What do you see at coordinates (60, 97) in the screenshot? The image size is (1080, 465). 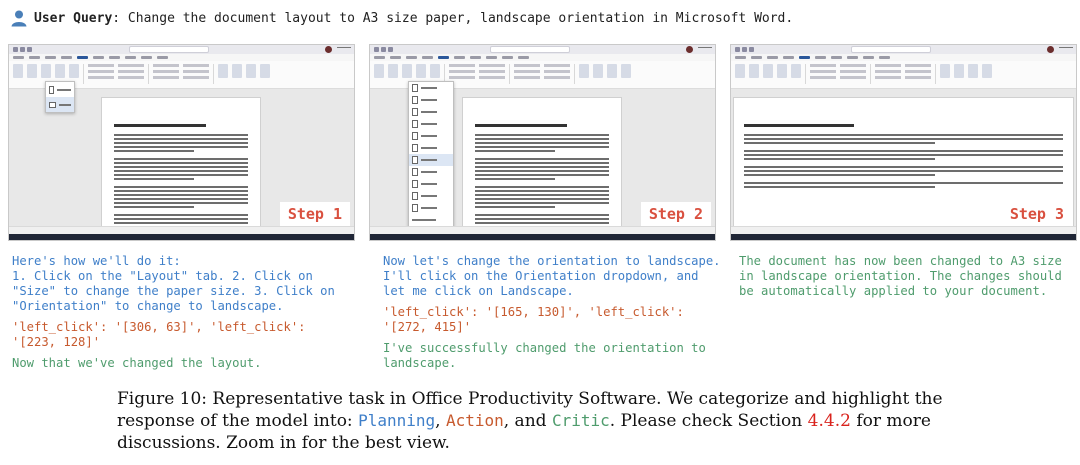 I see `orientation-dropdown` at bounding box center [60, 97].